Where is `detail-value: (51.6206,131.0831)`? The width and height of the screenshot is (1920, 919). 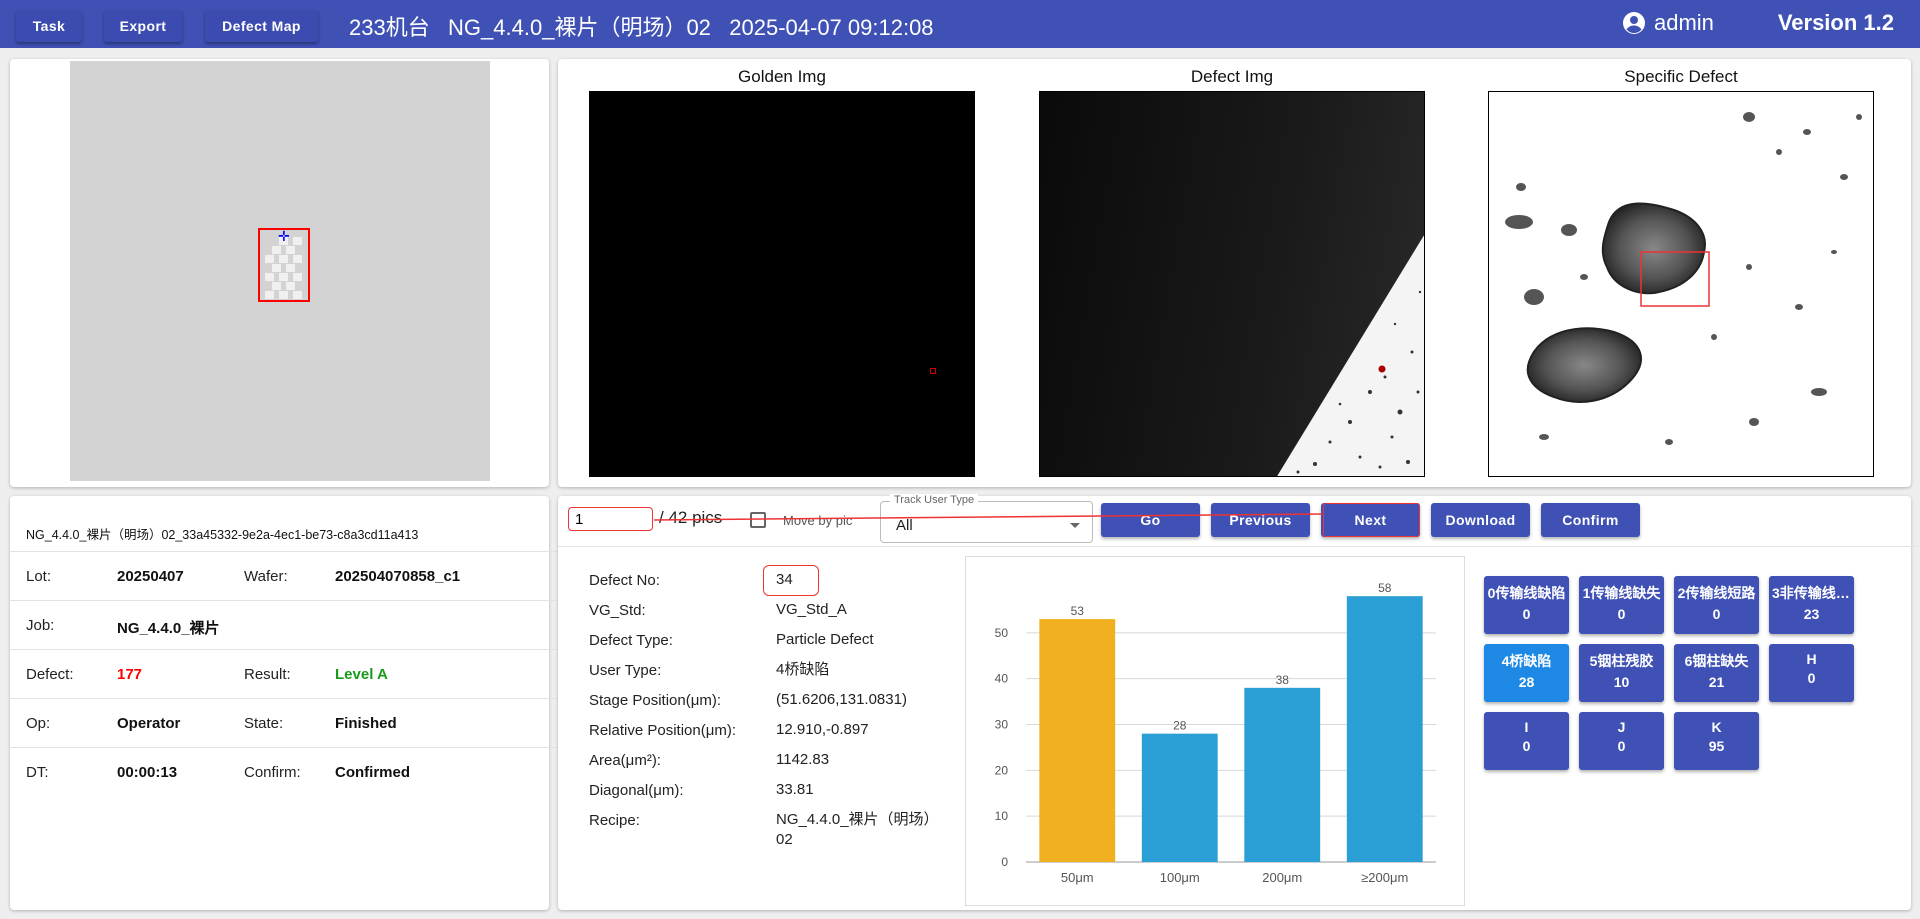 detail-value: (51.6206,131.0831) is located at coordinates (841, 699).